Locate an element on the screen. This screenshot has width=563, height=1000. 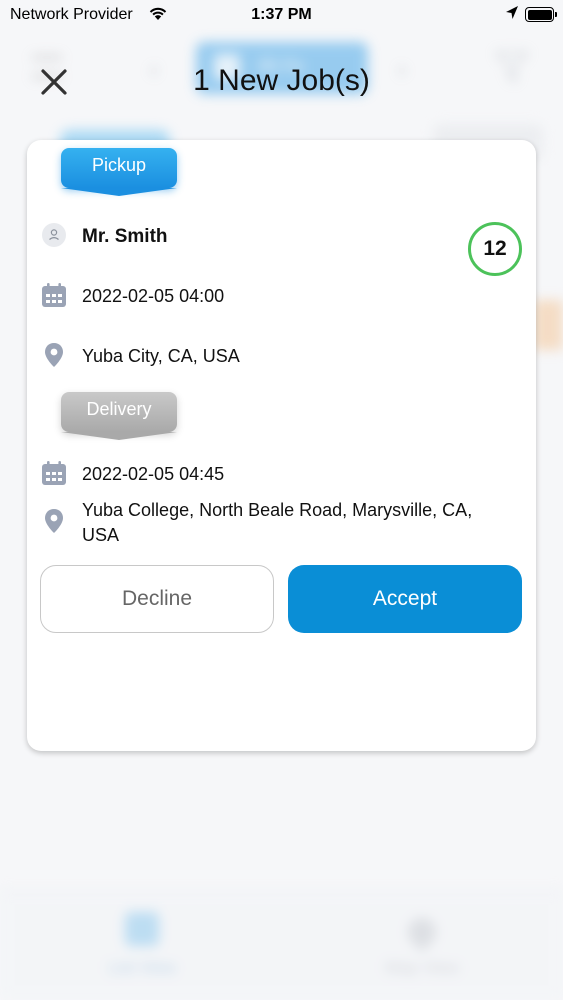
pickup-address: Yuba City, CA, USA is located at coordinates (161, 356).